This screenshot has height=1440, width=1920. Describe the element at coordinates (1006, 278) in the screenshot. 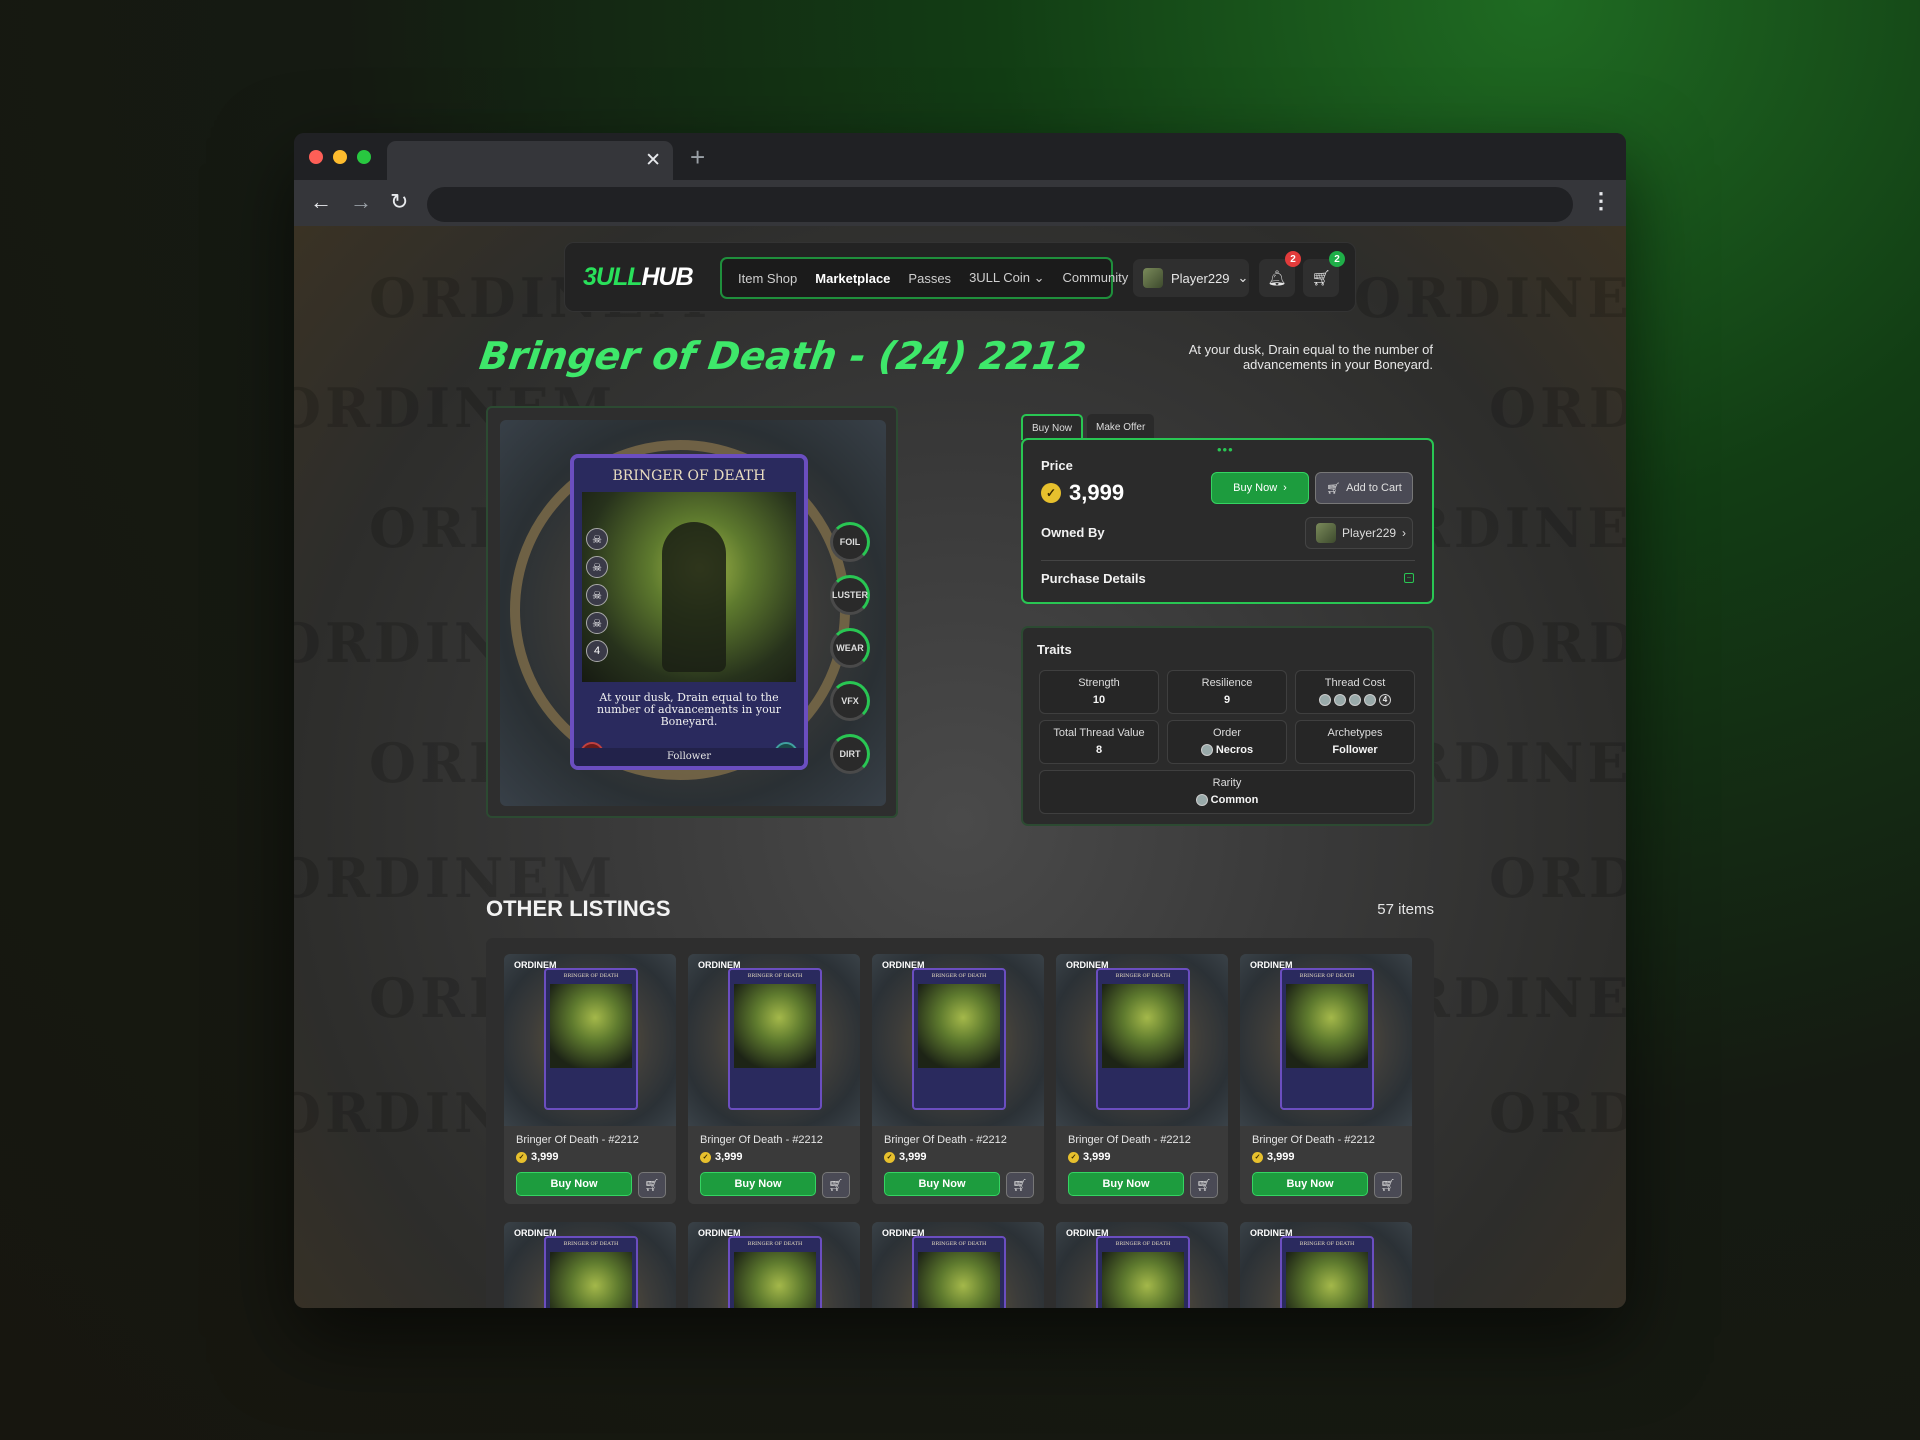

I see `menu-item-3ull-coin: 3ULL Coin ⌄` at that location.